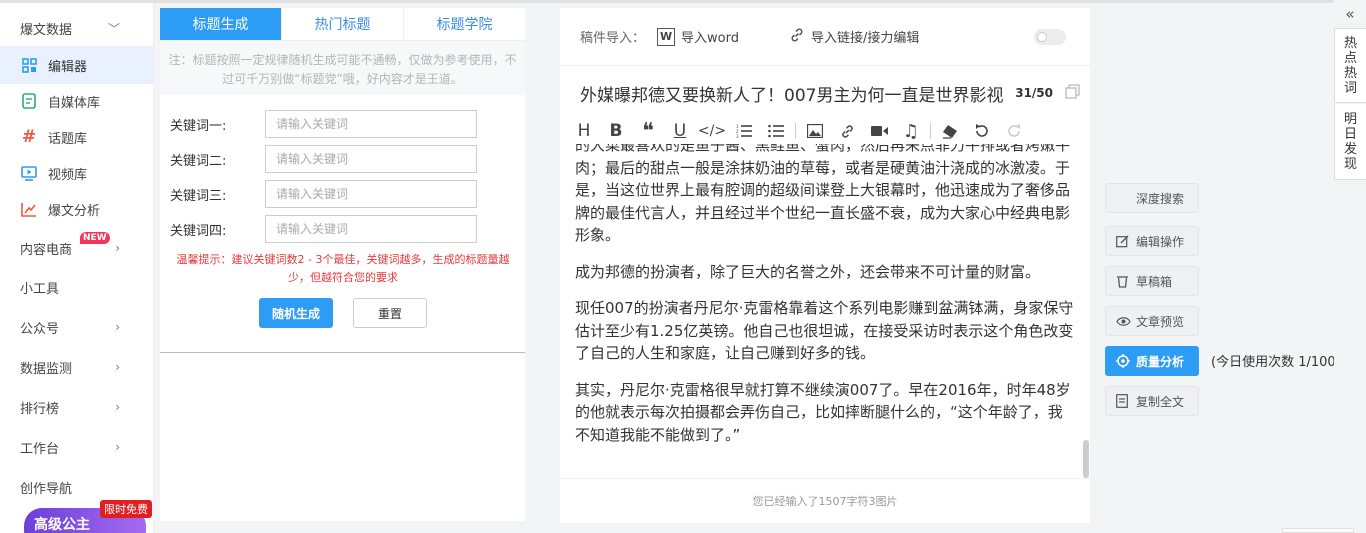 The image size is (1366, 533). I want to click on collapse-icon: «, so click(1350, 14).